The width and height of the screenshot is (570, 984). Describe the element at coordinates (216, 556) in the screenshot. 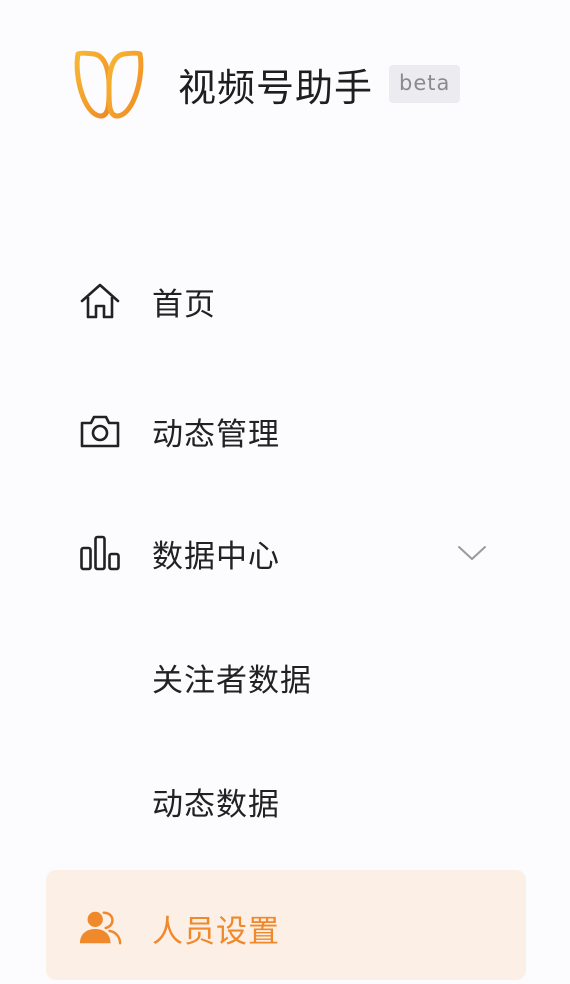

I see `menu-label-data-center: 数据中心` at that location.